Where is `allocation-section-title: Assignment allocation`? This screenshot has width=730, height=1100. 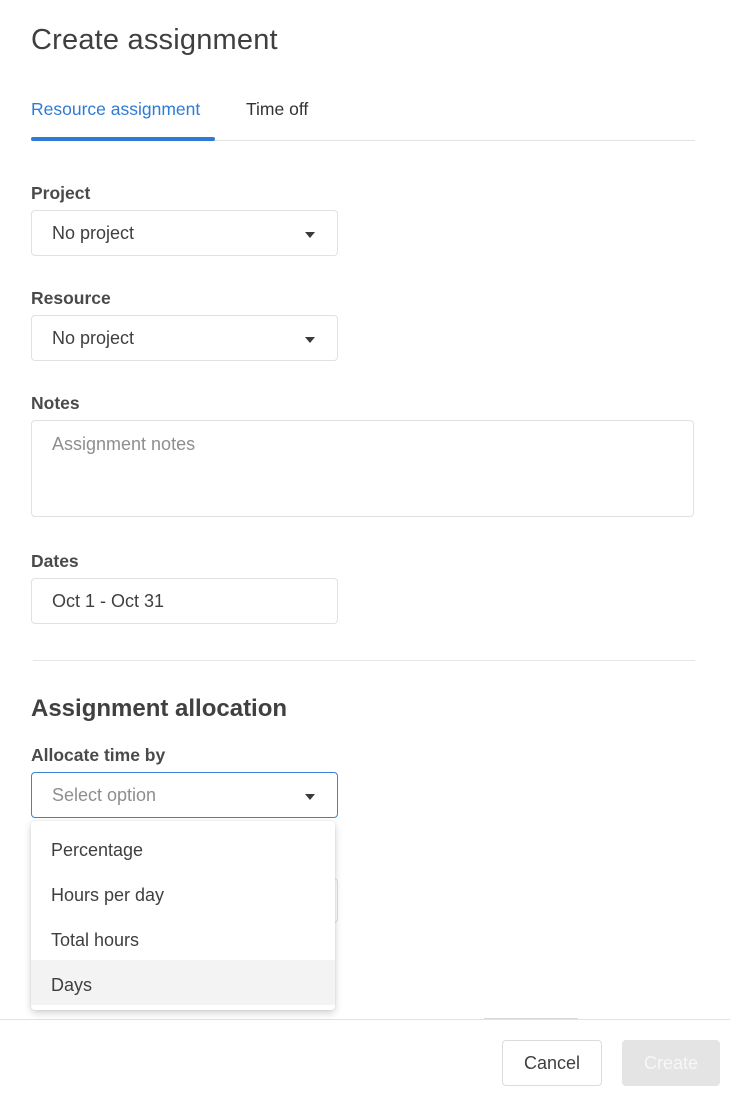 allocation-section-title: Assignment allocation is located at coordinates (159, 708).